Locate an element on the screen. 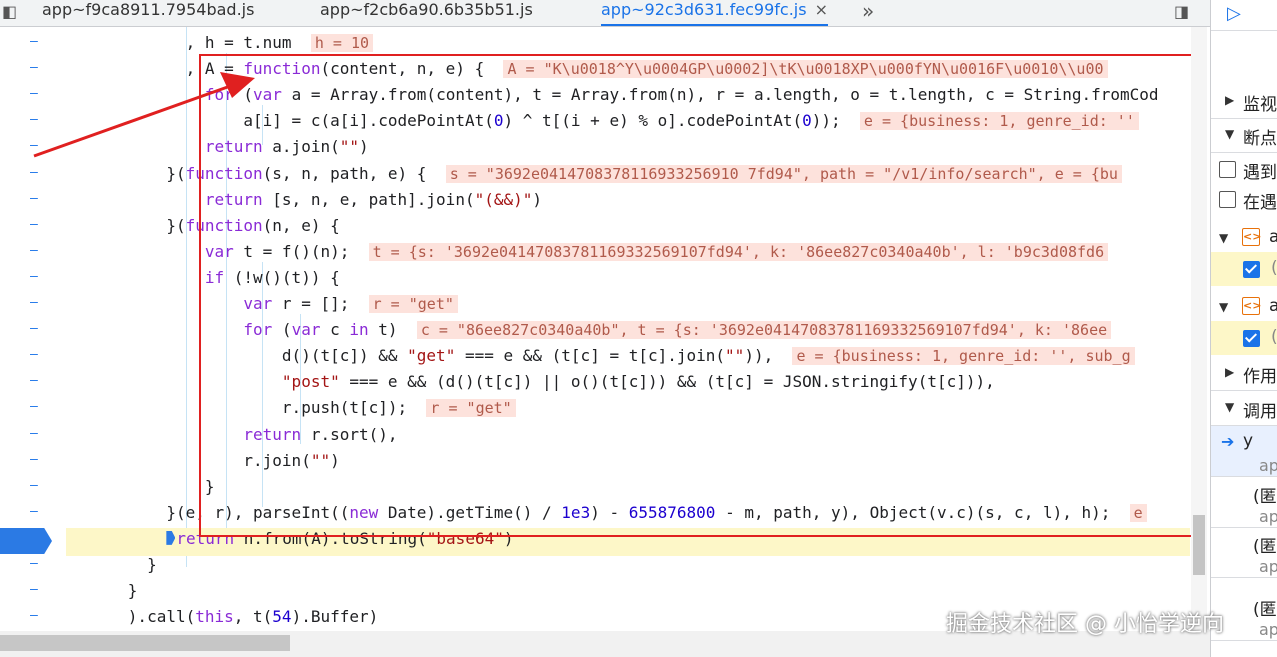 The width and height of the screenshot is (1277, 657). horizontal-scroll-thumb is located at coordinates (145, 643).